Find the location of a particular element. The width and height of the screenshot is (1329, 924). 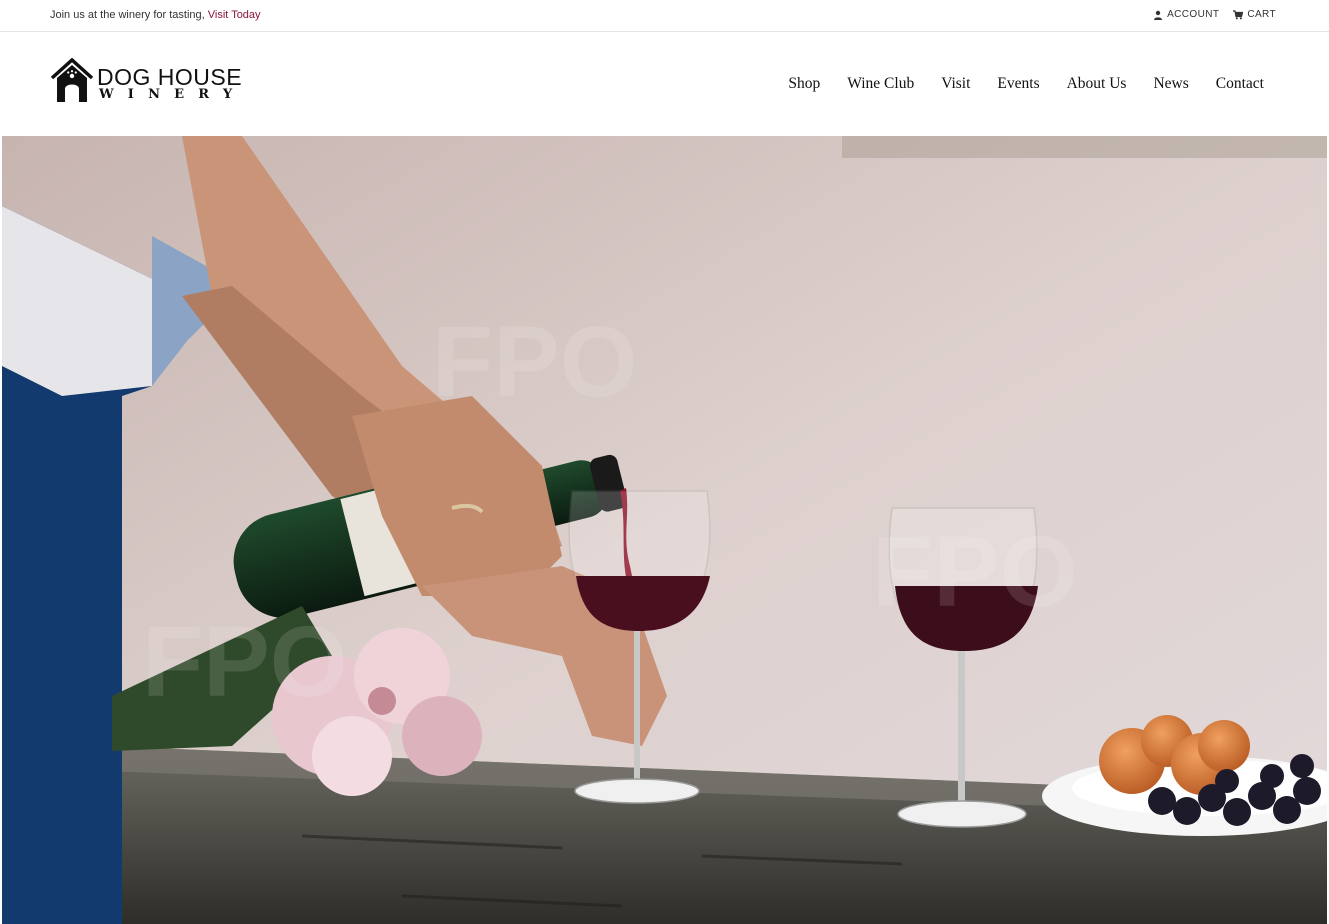

dog-house-winery-logo: DOG HOUSE WINERY is located at coordinates (148, 81).